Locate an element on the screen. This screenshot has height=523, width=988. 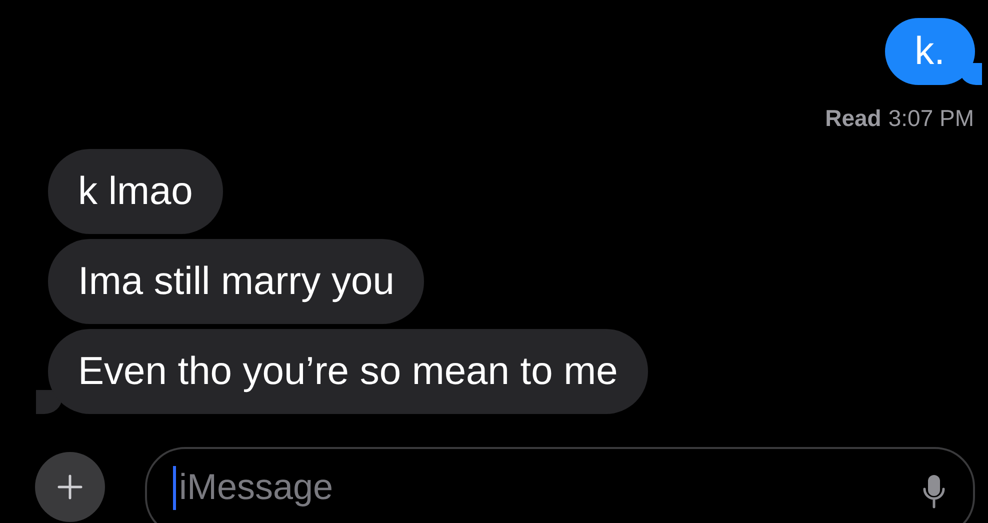
message-field: iMessage is located at coordinates (560, 485).